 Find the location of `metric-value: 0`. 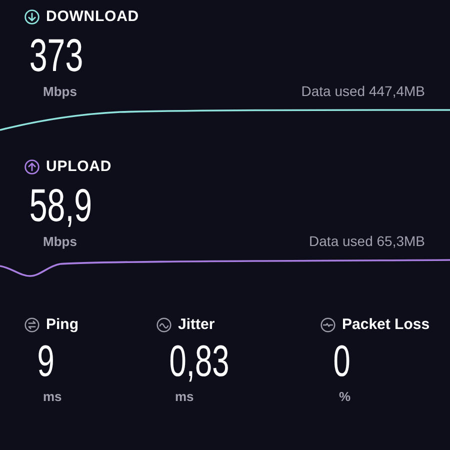

metric-value: 0 is located at coordinates (341, 361).